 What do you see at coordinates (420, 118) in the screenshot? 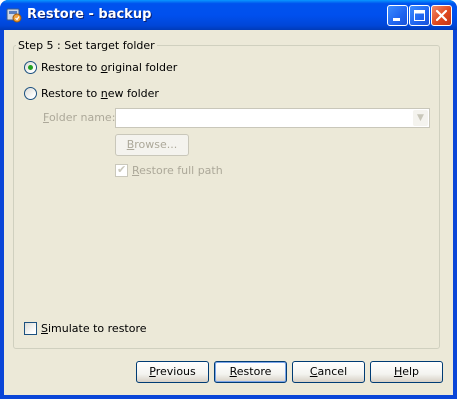
I see `chevron-down-icon: ▼` at bounding box center [420, 118].